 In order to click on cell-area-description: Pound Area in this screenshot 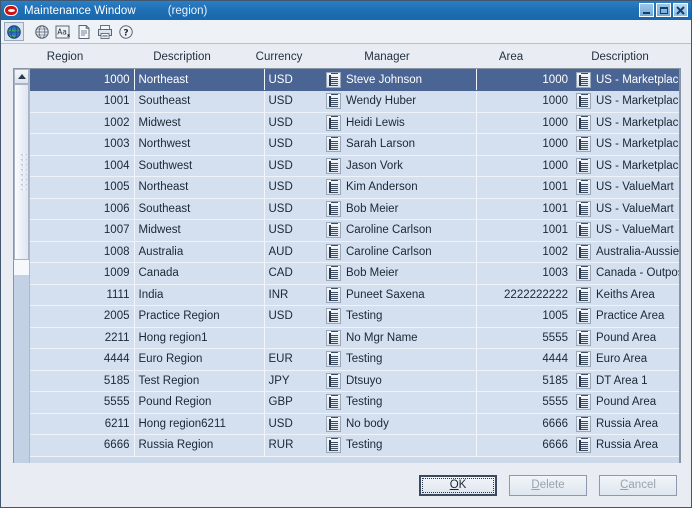, I will do `click(635, 402)`.